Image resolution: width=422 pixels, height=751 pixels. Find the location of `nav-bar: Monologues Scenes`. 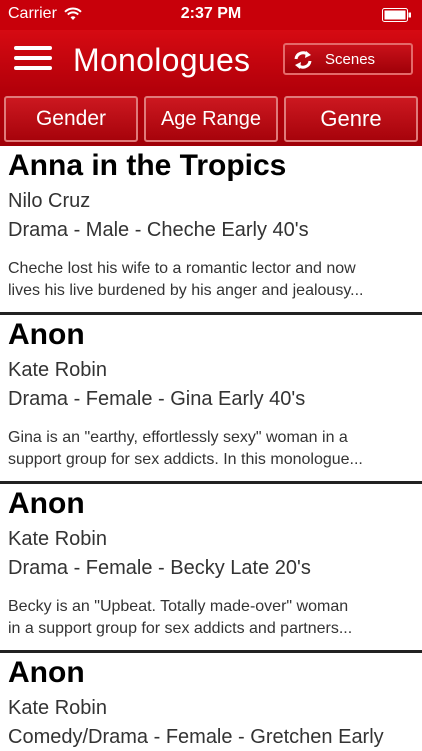

nav-bar: Monologues Scenes is located at coordinates (211, 60).